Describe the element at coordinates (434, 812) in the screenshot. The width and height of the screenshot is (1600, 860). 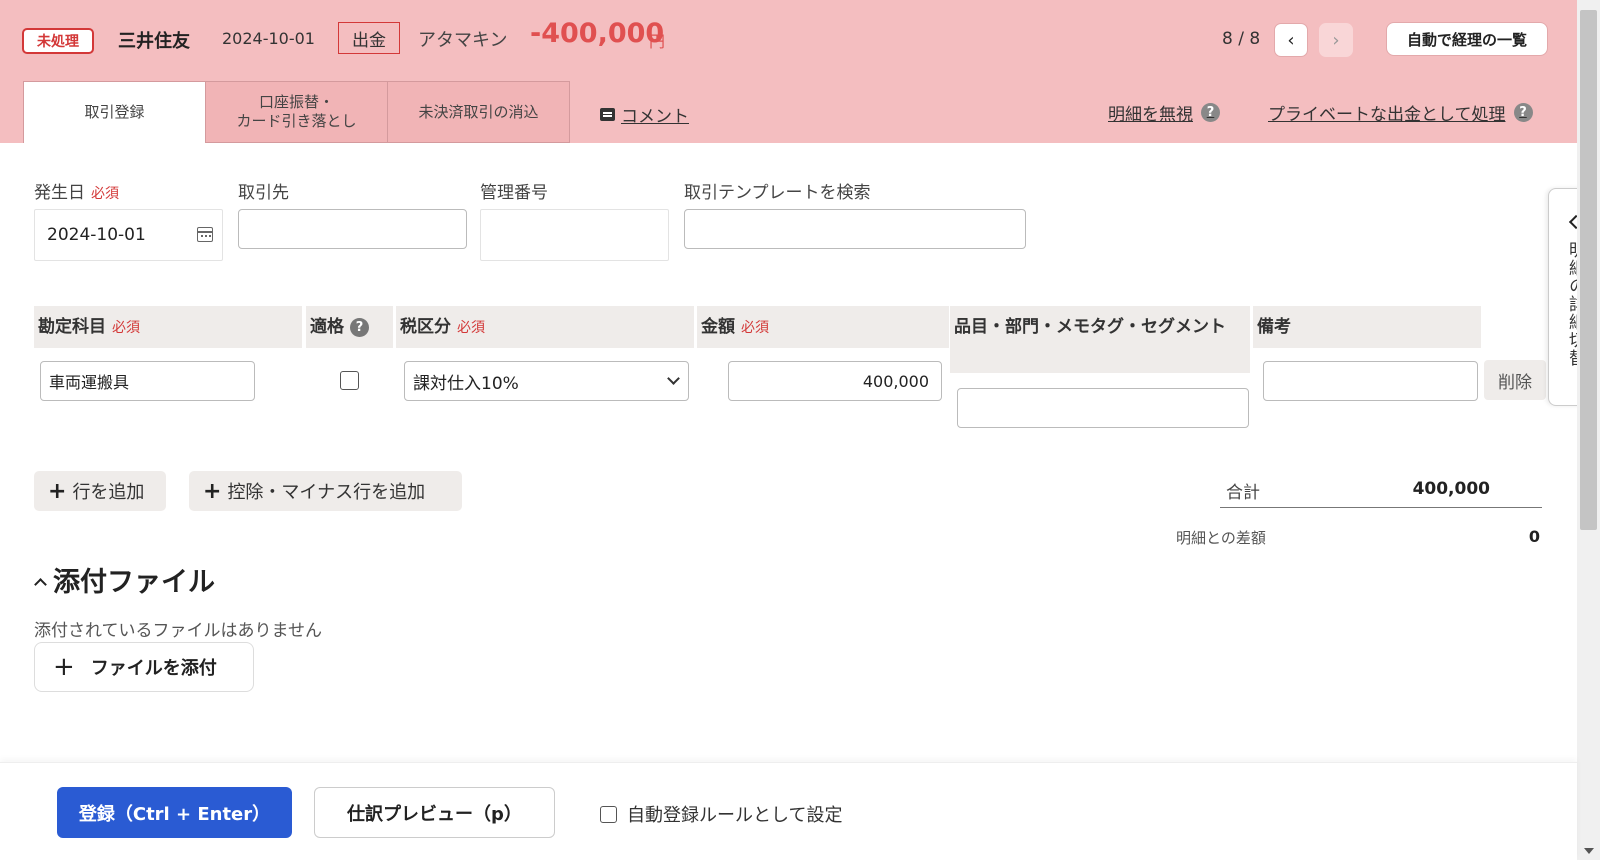
I see `journal-preview-button: 仕訳プレビュー（p）` at that location.